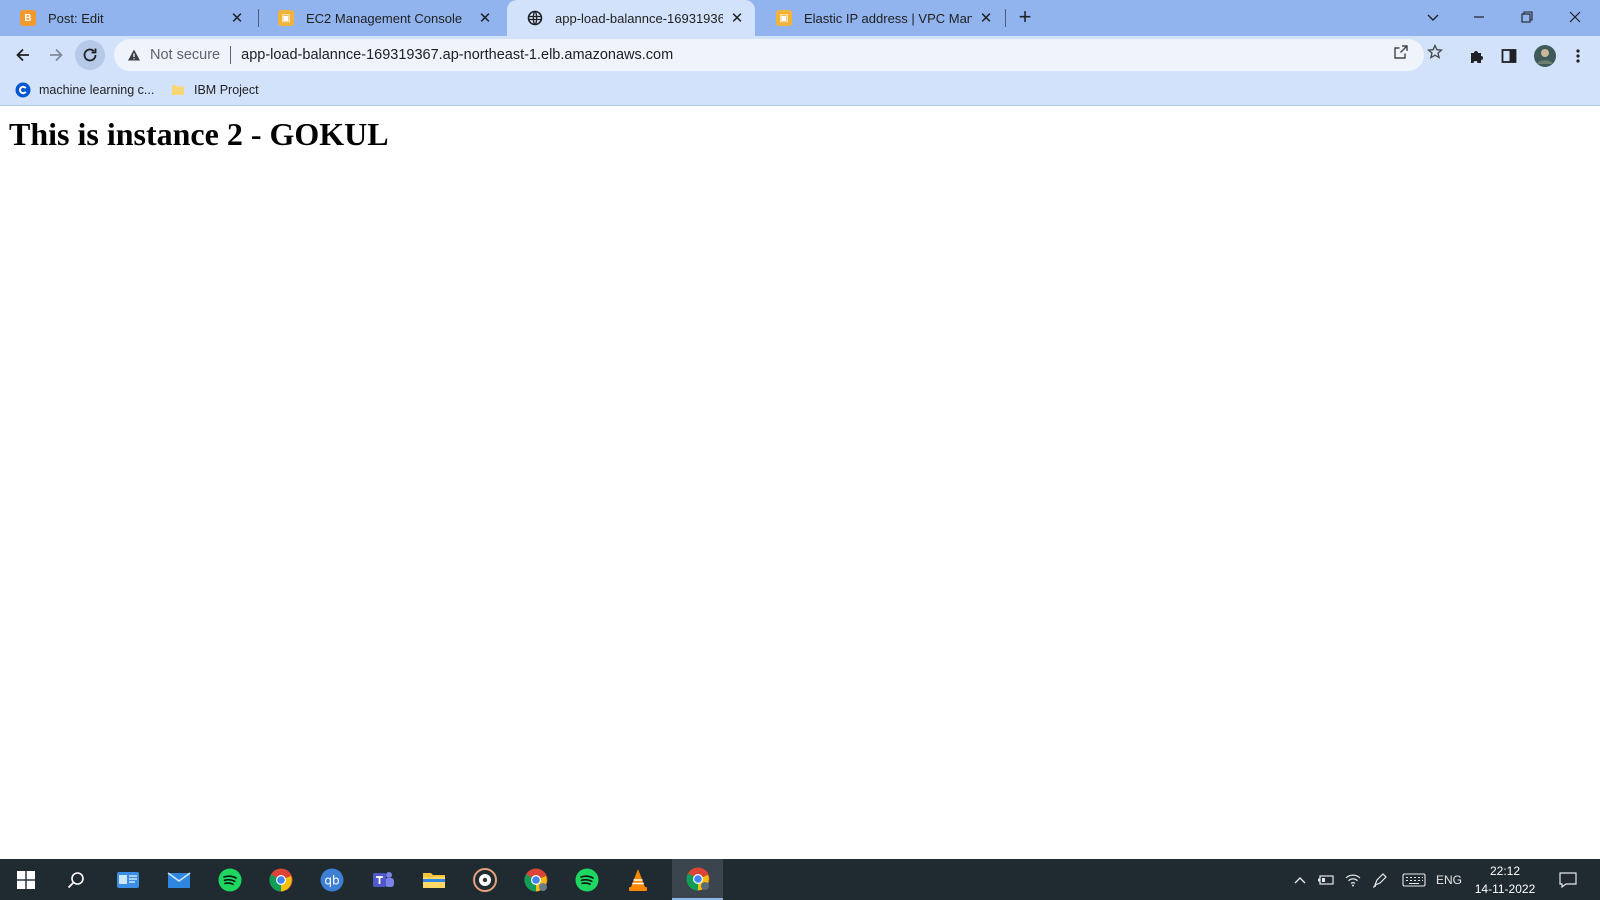 This screenshot has height=900, width=1600. I want to click on close-icon, so click(1575, 17).